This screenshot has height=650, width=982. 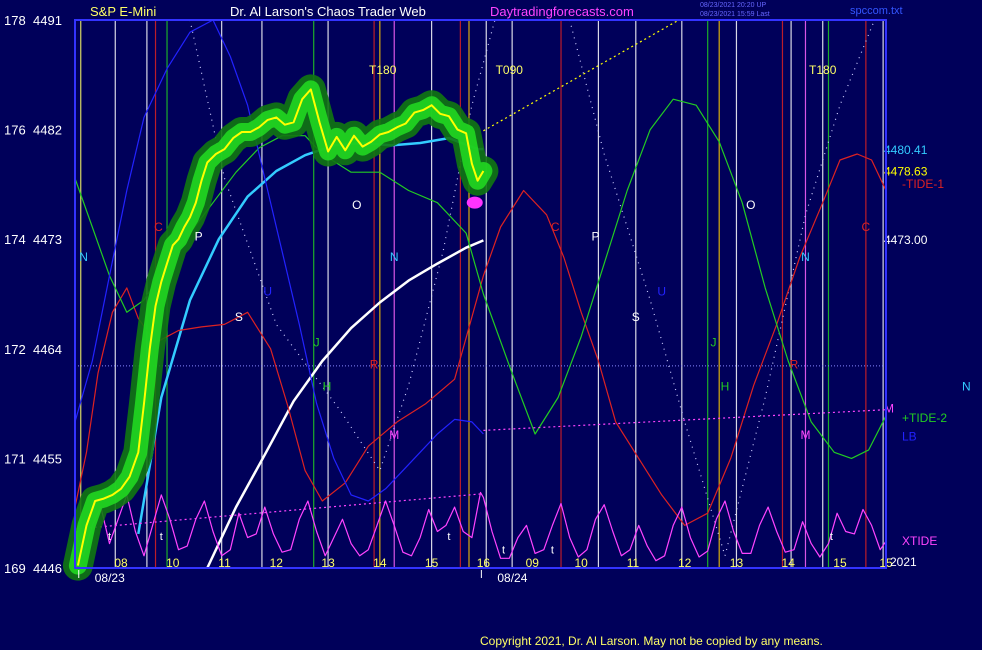 I want to click on price-level-label: 4473.00, so click(x=906, y=240).